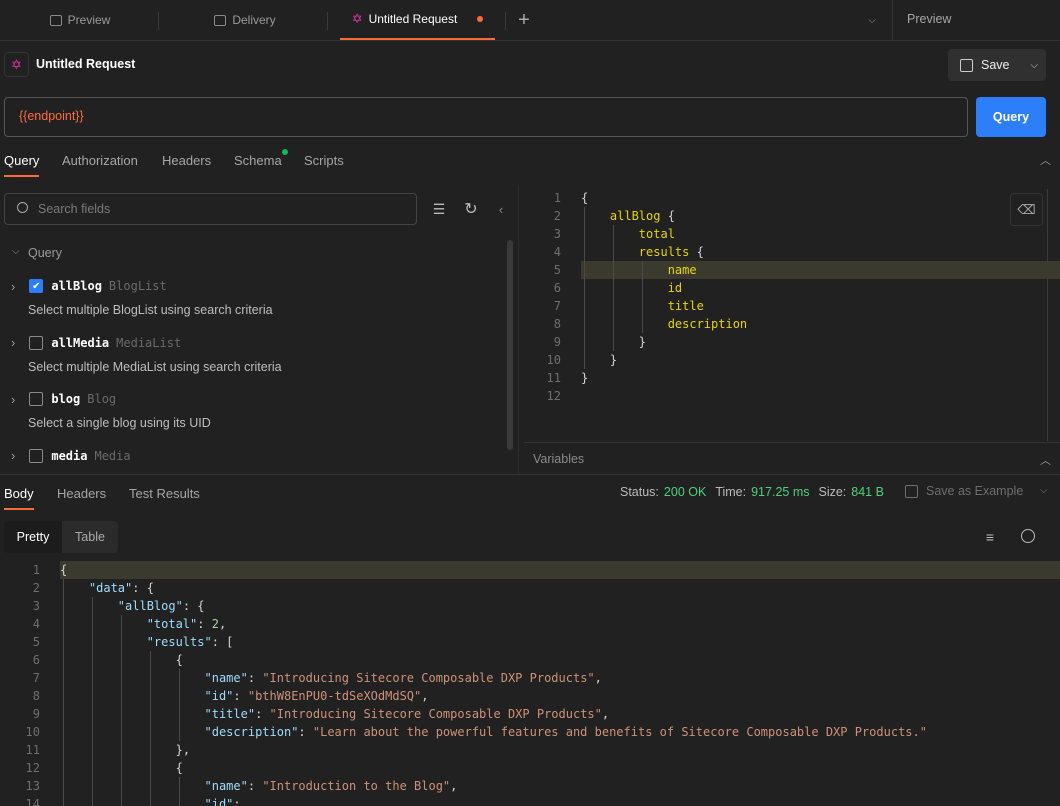 This screenshot has width=1060, height=806. Describe the element at coordinates (58, 399) in the screenshot. I see `field-blog: › blog Blog` at that location.